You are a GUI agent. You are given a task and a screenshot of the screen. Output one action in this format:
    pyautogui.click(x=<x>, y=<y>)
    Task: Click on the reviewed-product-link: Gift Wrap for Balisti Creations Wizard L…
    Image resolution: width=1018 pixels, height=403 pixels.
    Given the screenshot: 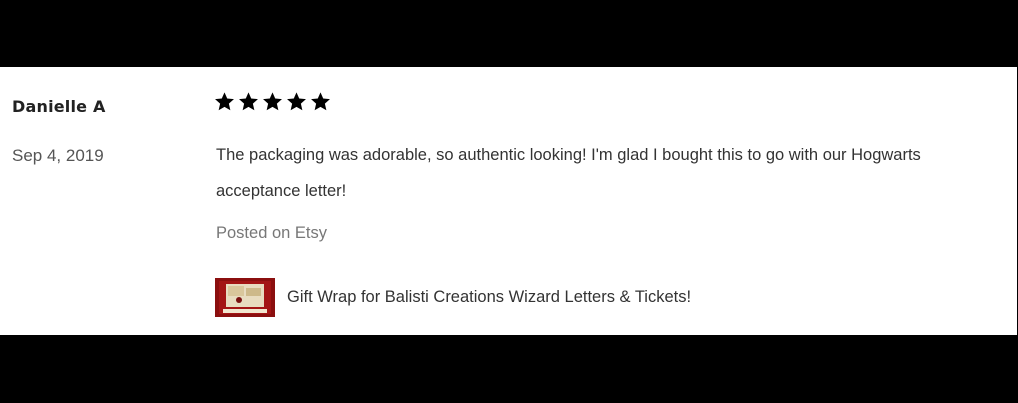 What is the action you would take?
    pyautogui.click(x=453, y=297)
    